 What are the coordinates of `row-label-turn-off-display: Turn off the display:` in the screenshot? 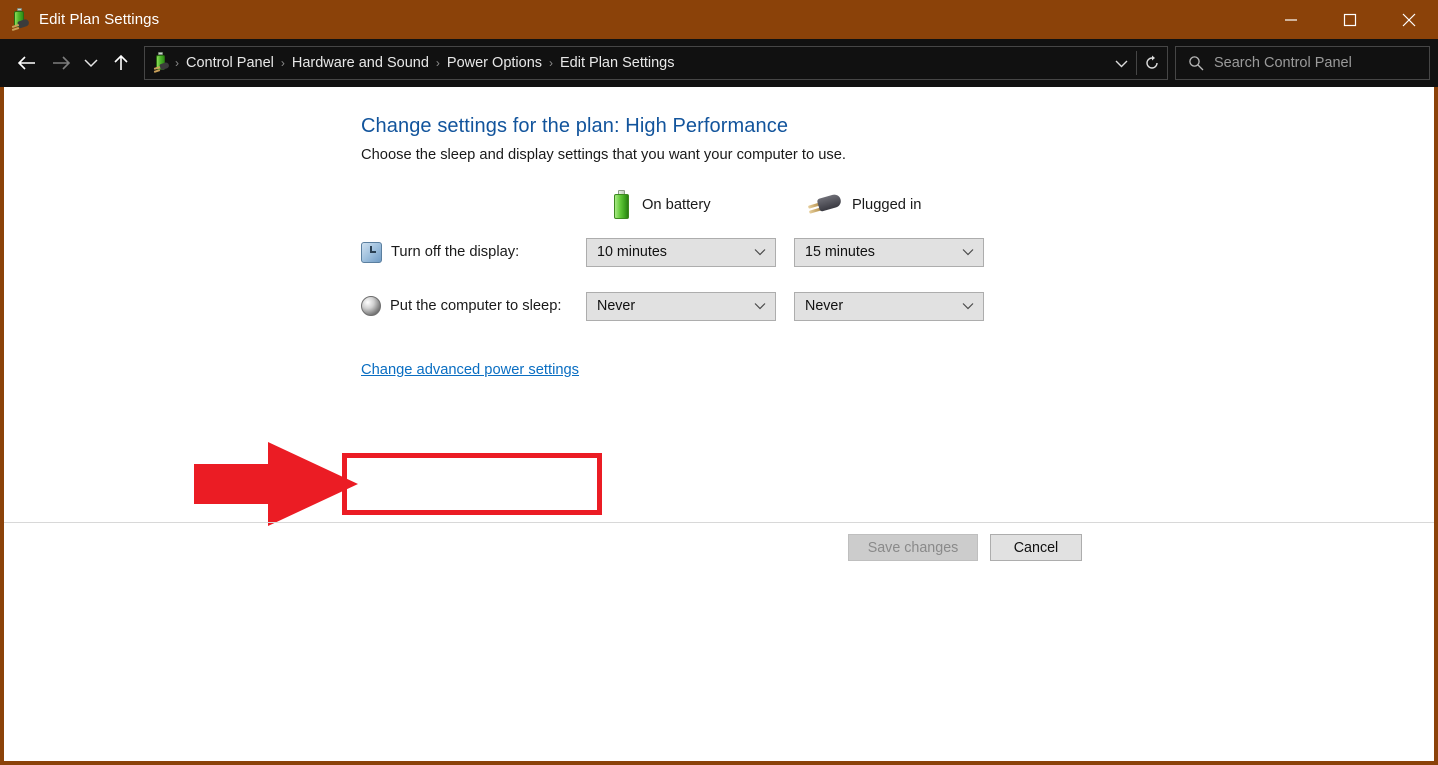 It's located at (473, 252).